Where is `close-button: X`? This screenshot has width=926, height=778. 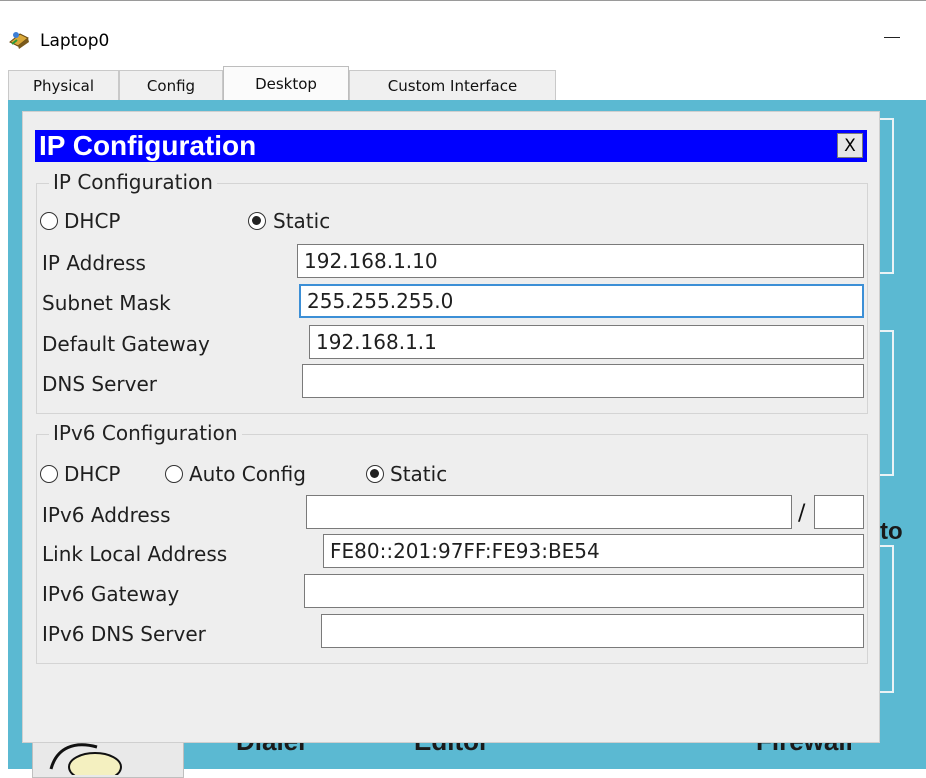
close-button: X is located at coordinates (850, 145).